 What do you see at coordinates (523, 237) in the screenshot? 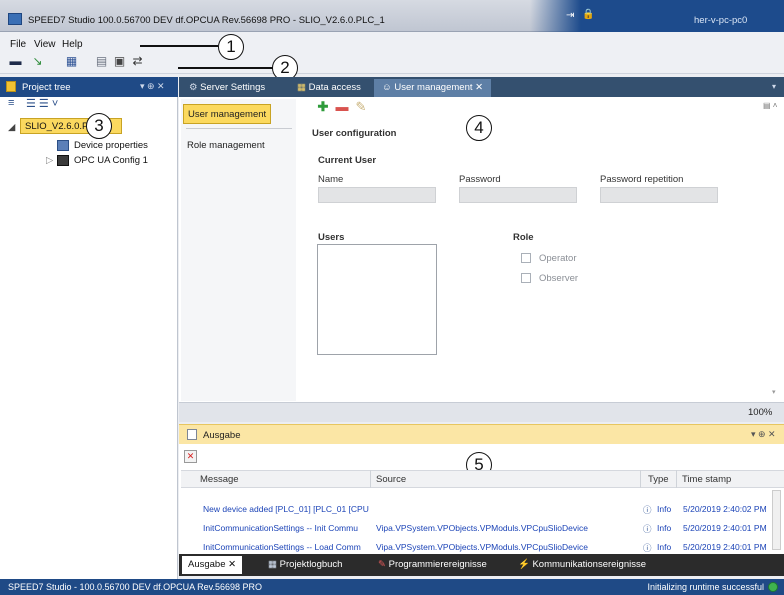
I see `role-label: Role` at bounding box center [523, 237].